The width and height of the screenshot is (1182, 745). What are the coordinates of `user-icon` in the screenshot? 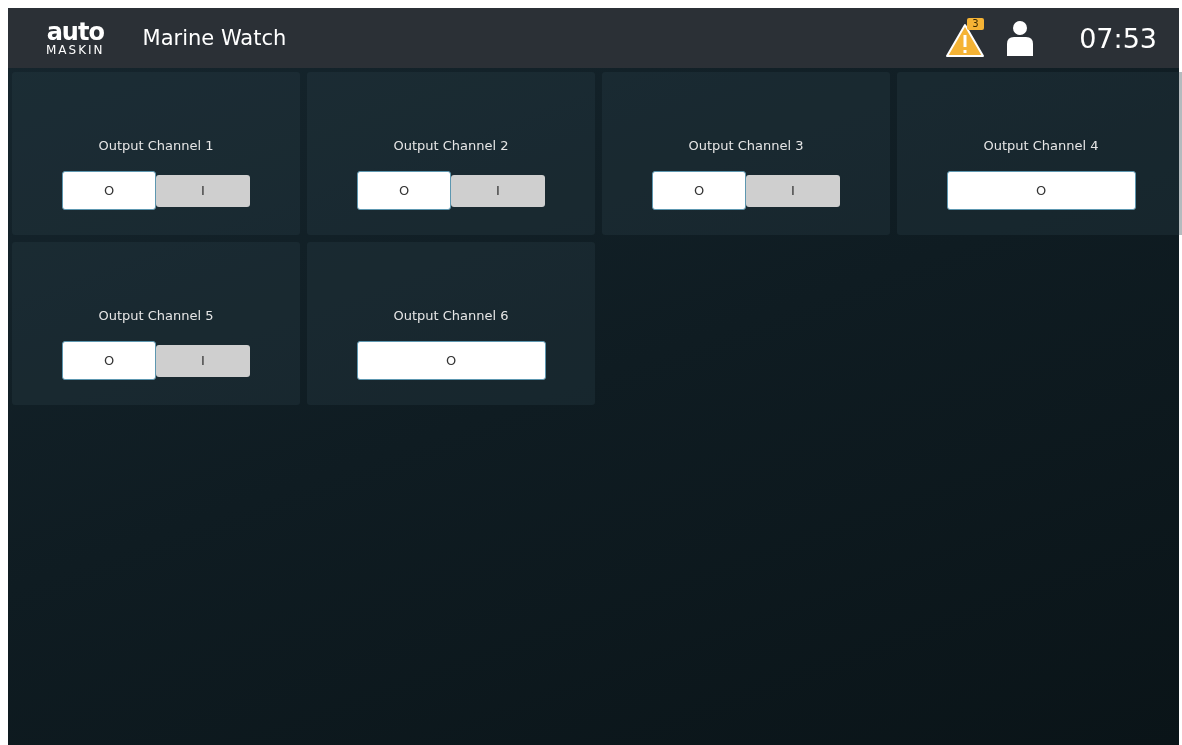 It's located at (1020, 38).